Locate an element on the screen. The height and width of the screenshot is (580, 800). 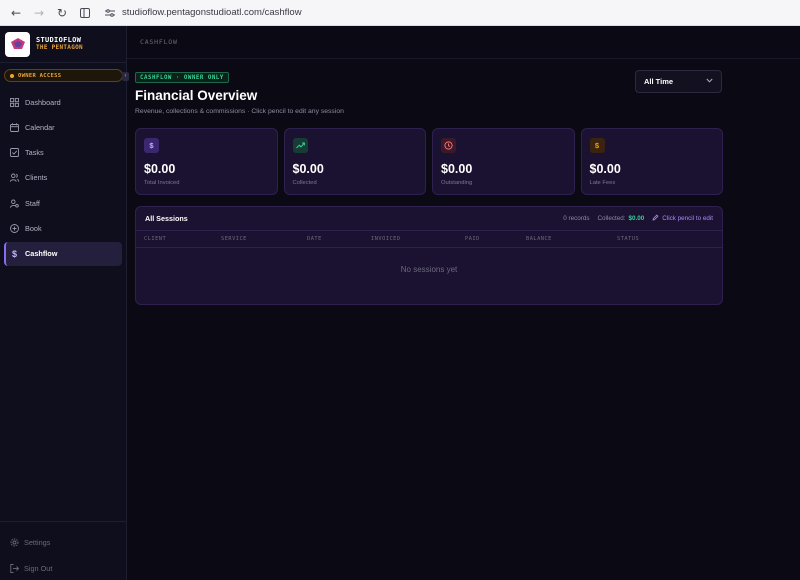
column-status: STATUS is located at coordinates (628, 239).